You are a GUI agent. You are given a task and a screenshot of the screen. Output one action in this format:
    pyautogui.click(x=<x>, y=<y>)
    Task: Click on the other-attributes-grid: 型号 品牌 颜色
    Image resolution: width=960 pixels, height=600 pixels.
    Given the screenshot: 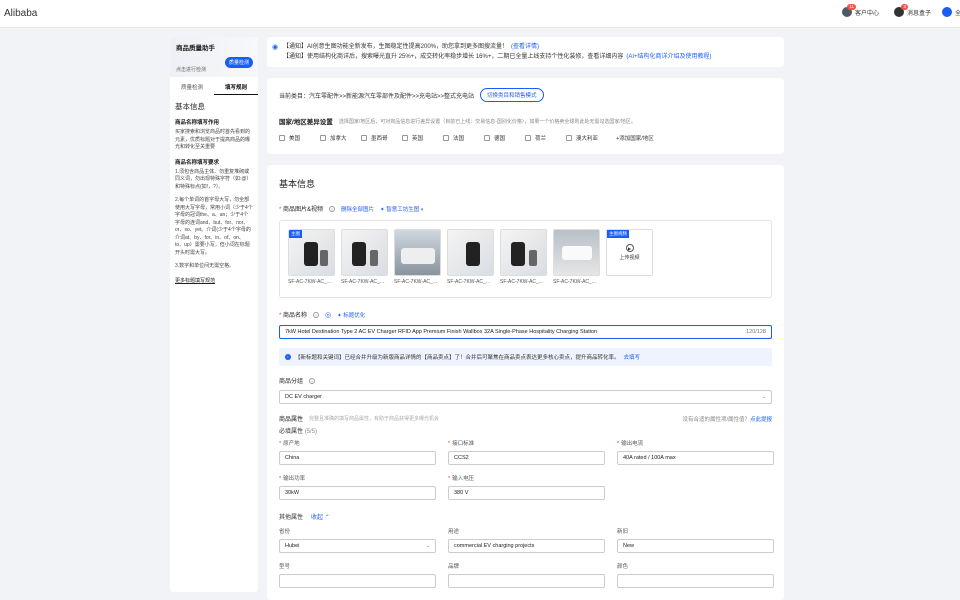 What is the action you would take?
    pyautogui.click(x=526, y=575)
    